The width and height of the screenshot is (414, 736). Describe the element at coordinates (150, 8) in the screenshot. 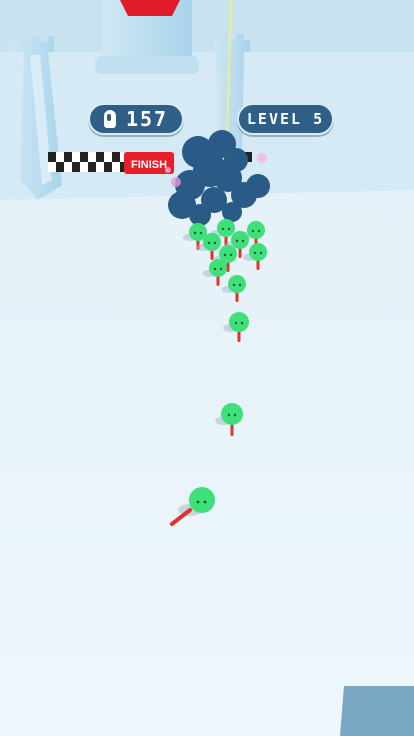

I see `castle-roof` at that location.